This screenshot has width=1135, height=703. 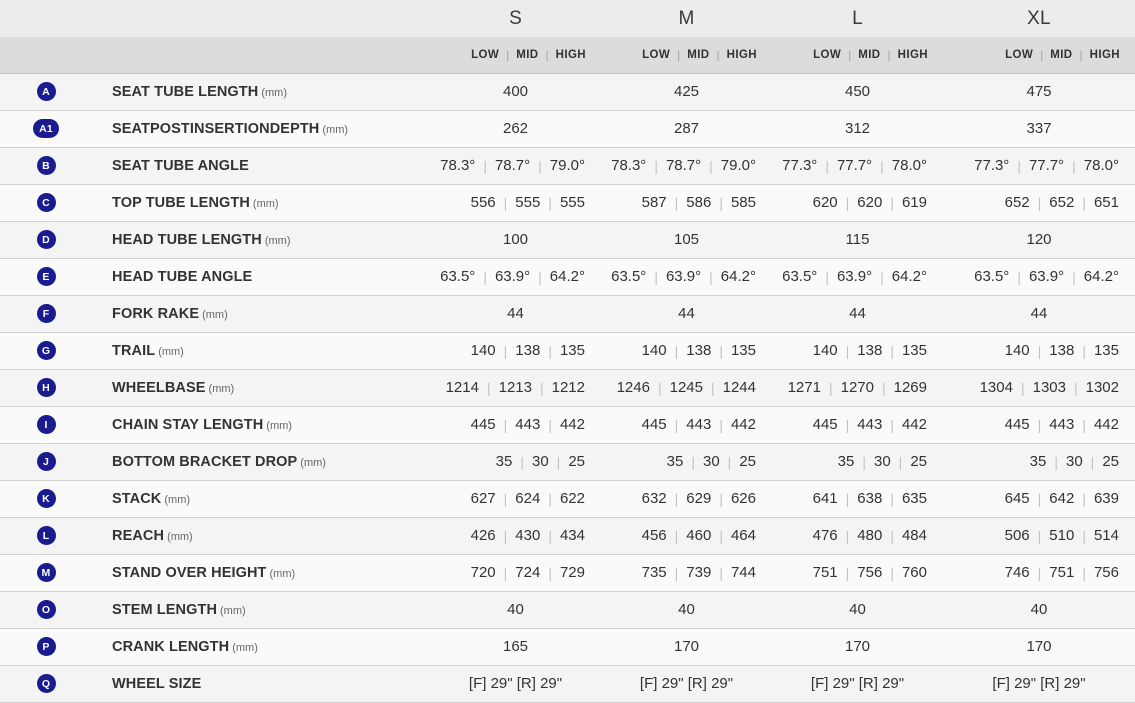 What do you see at coordinates (1039, 572) in the screenshot?
I see `value-group: 746 | 751 | 756` at bounding box center [1039, 572].